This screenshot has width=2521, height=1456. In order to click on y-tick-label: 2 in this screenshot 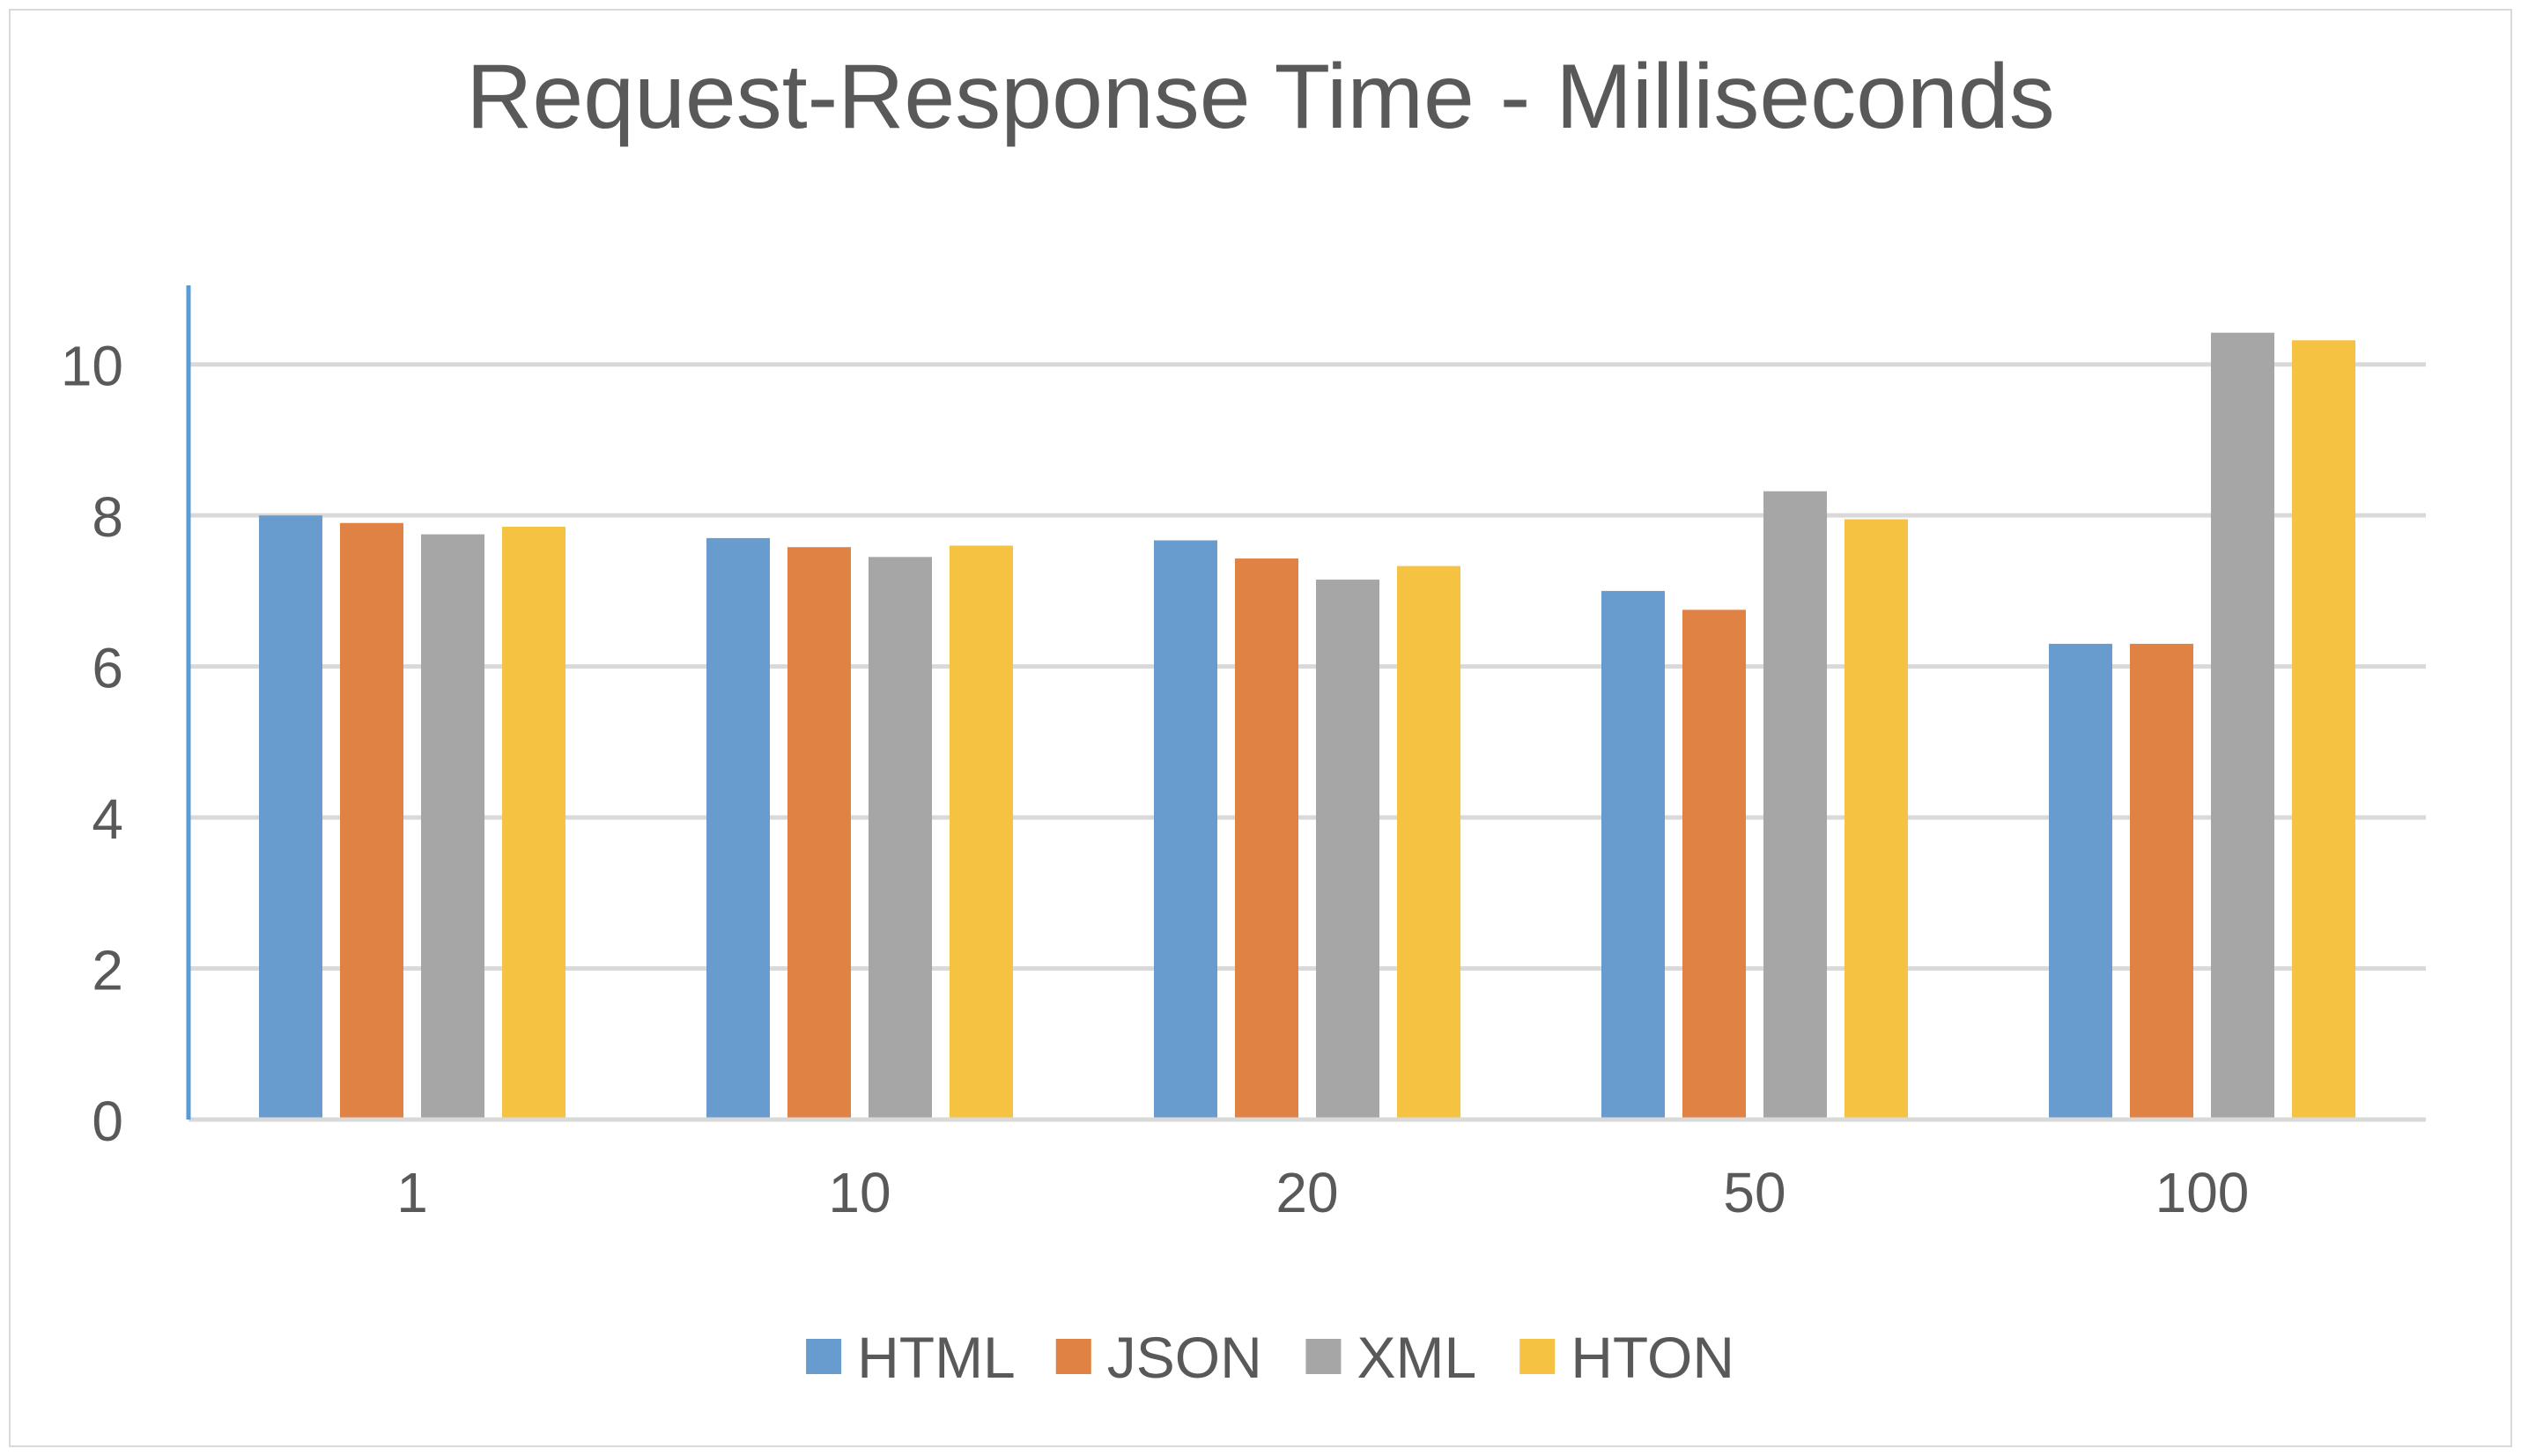, I will do `click(108, 970)`.